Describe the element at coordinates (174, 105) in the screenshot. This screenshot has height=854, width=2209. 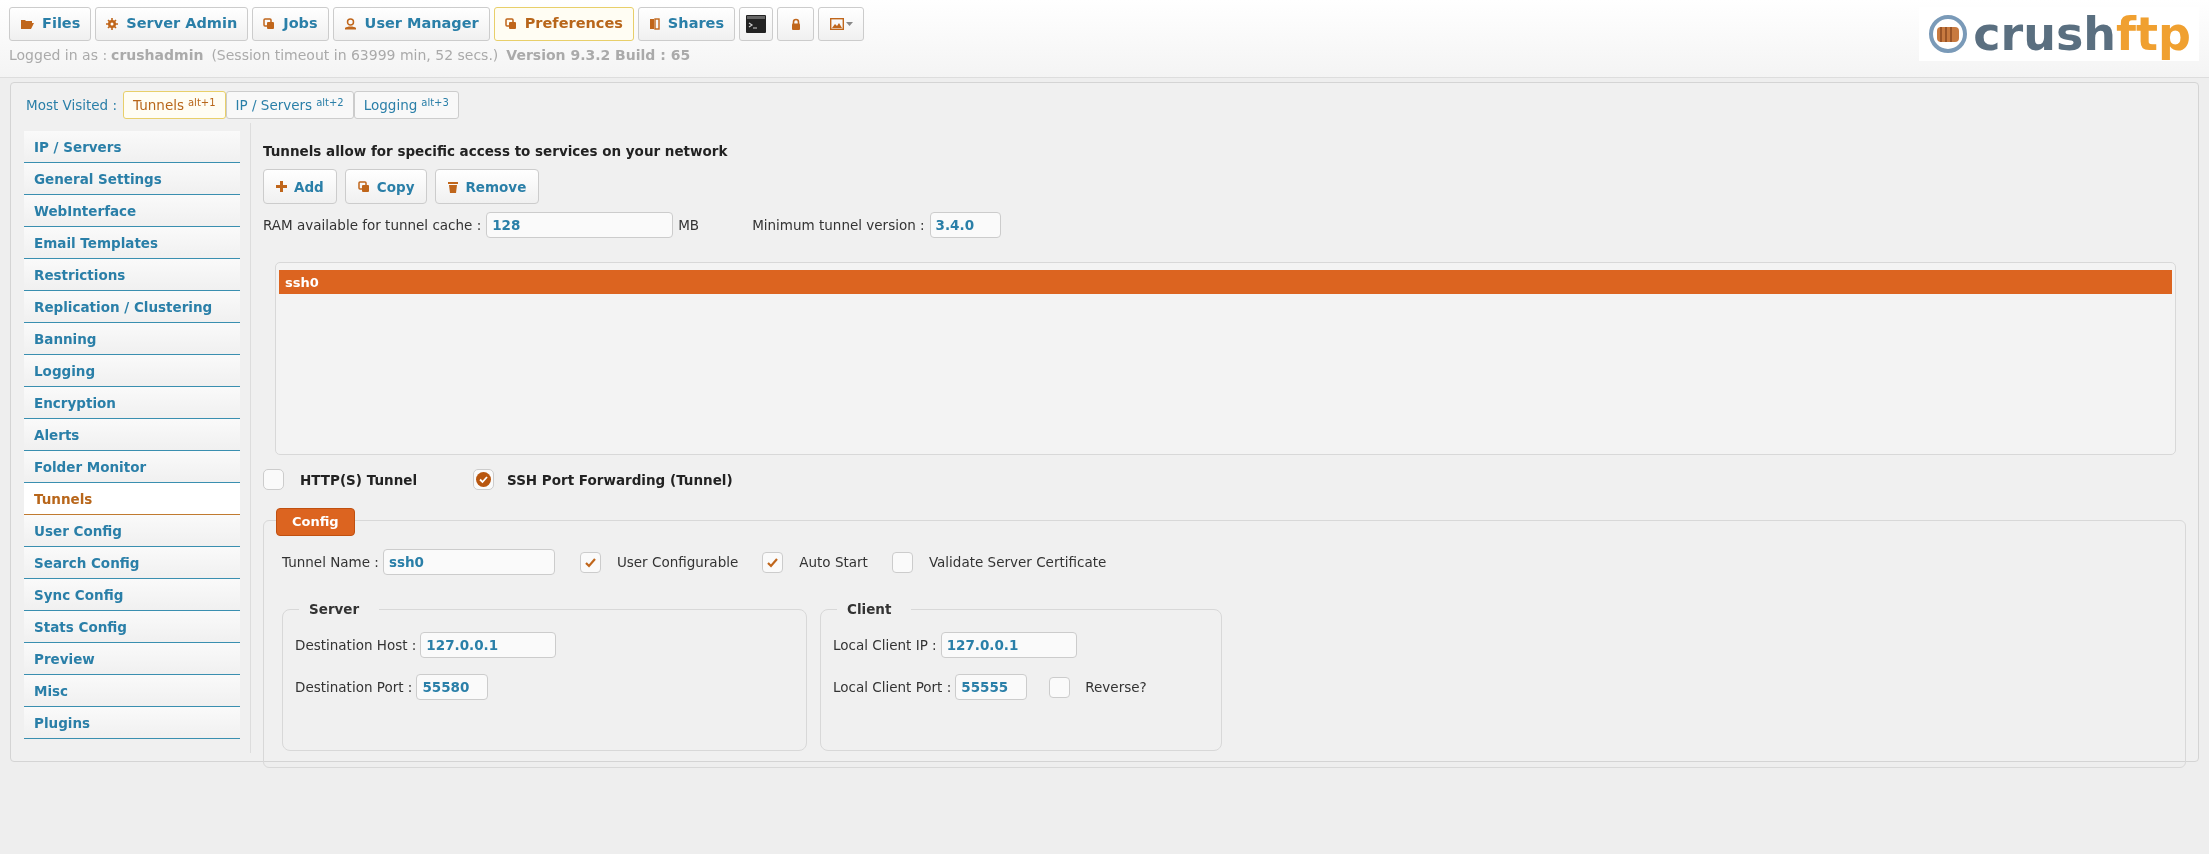
I see `quick-tab: Tunnels alt+1` at that location.